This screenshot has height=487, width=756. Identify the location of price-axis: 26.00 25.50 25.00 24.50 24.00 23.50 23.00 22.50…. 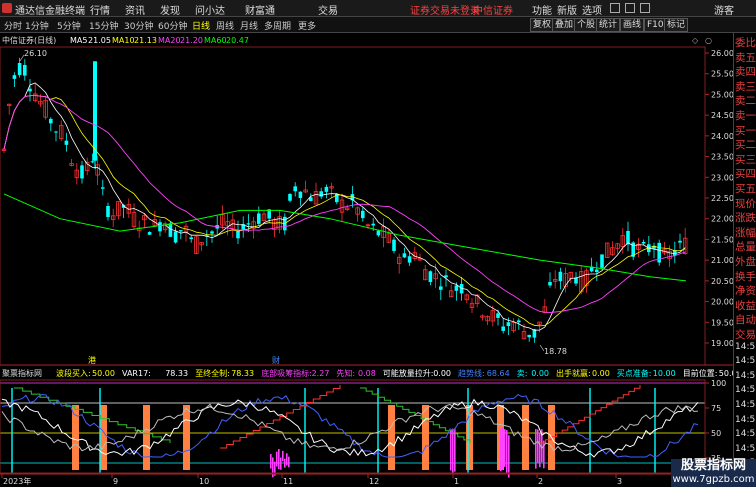
(719, 198).